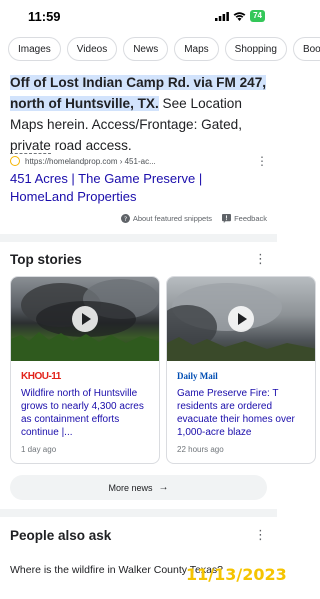  I want to click on feedback-label: Feedback, so click(250, 218).